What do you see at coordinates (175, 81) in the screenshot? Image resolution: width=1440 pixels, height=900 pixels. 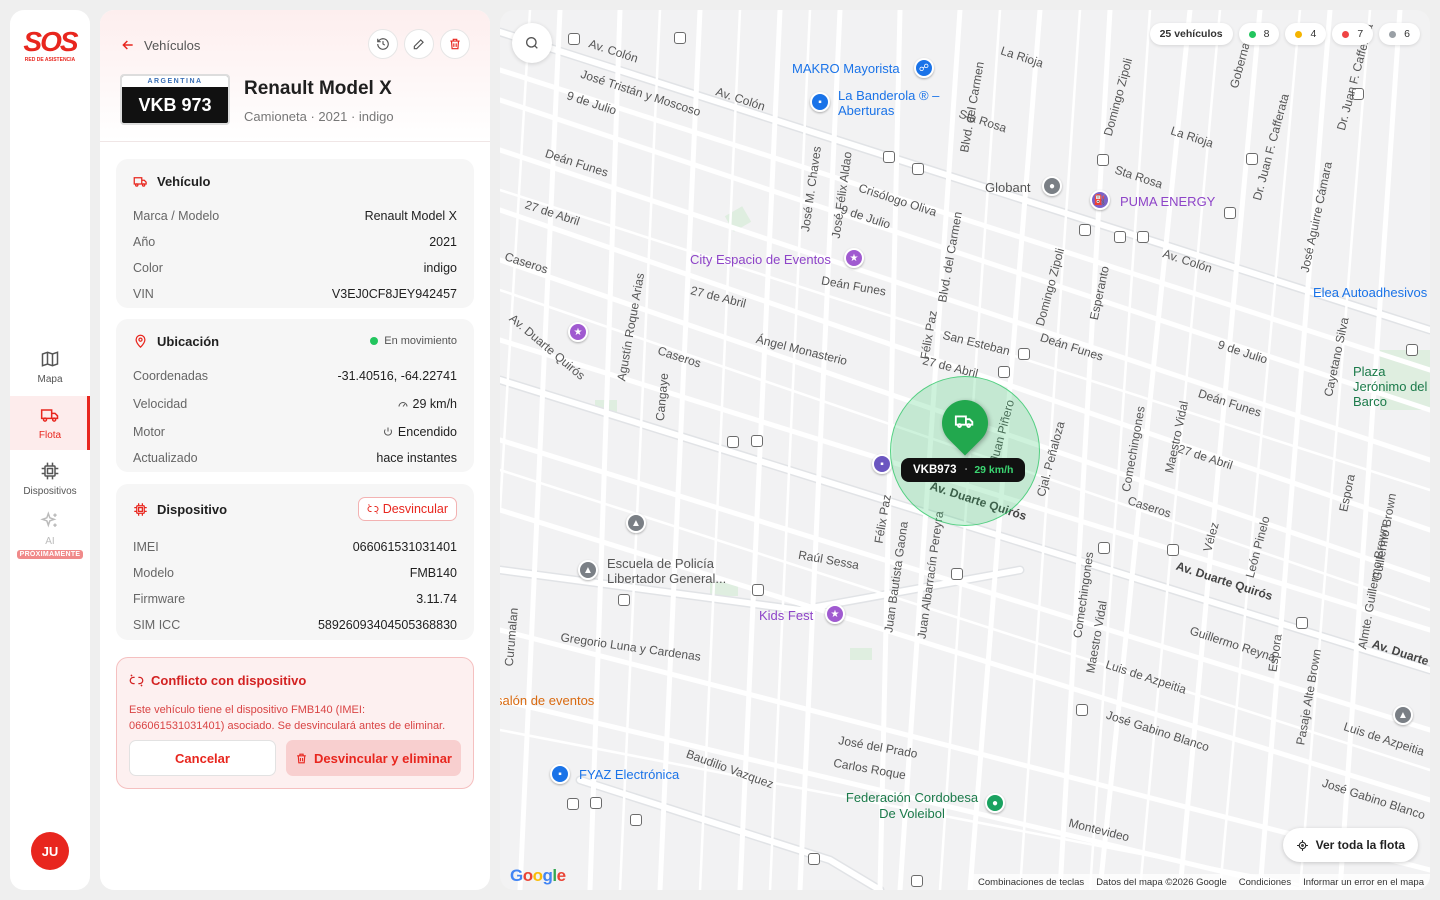 I see `plate-country: ARGENTINA` at bounding box center [175, 81].